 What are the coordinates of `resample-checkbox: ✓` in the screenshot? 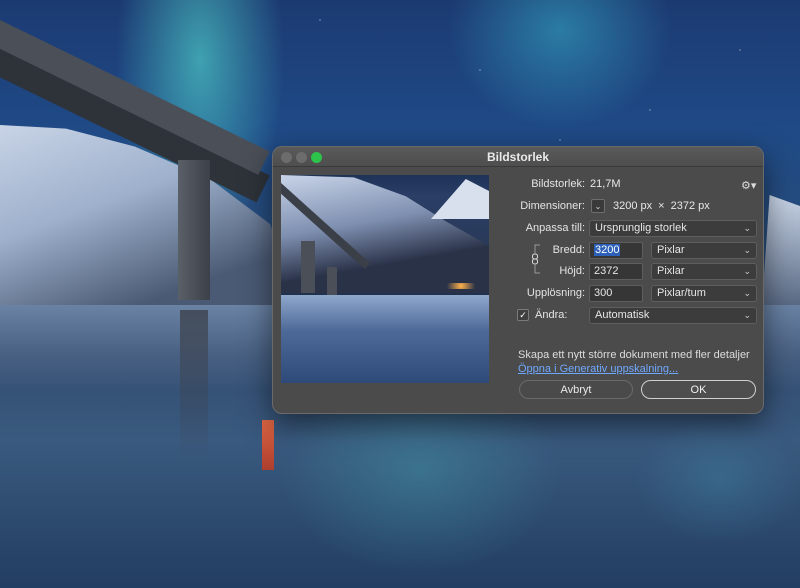 It's located at (523, 315).